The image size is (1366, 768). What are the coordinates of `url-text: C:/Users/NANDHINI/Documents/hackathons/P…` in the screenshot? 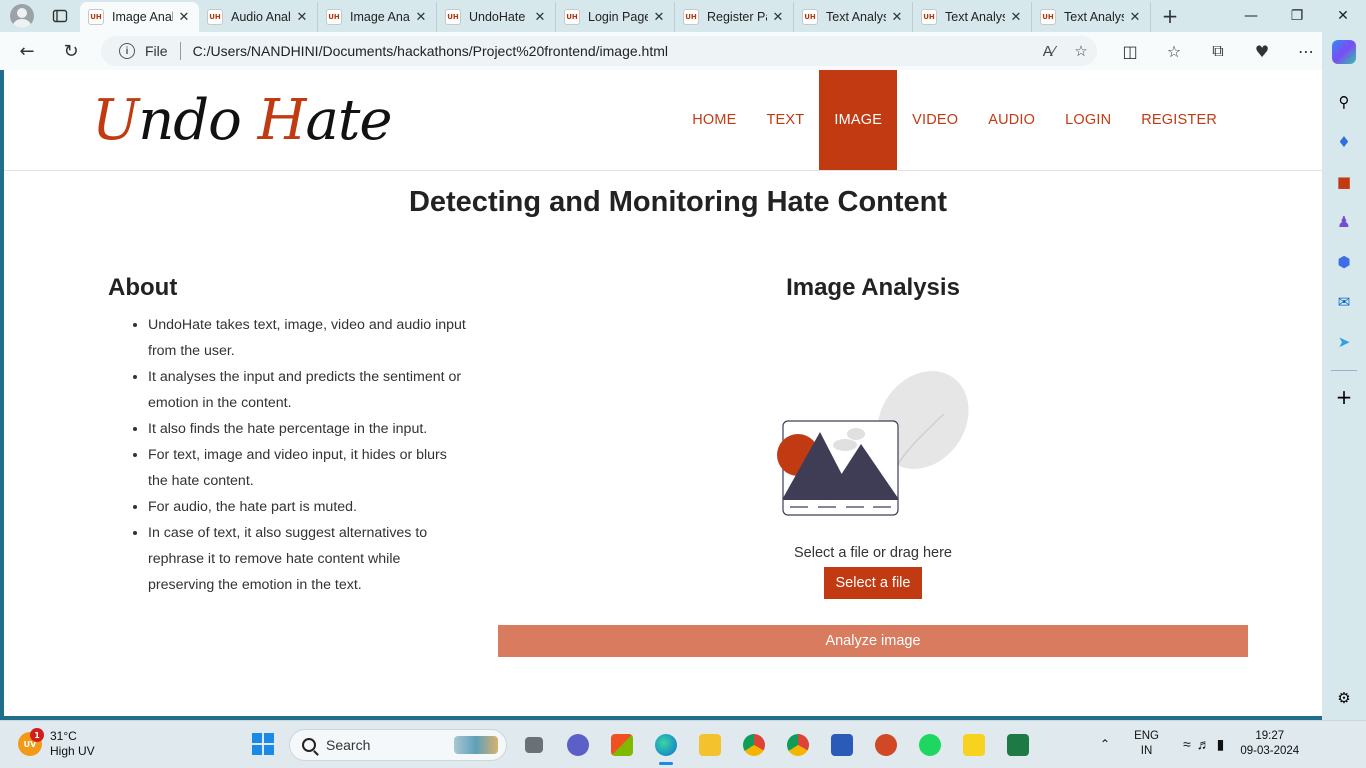 It's located at (613, 51).